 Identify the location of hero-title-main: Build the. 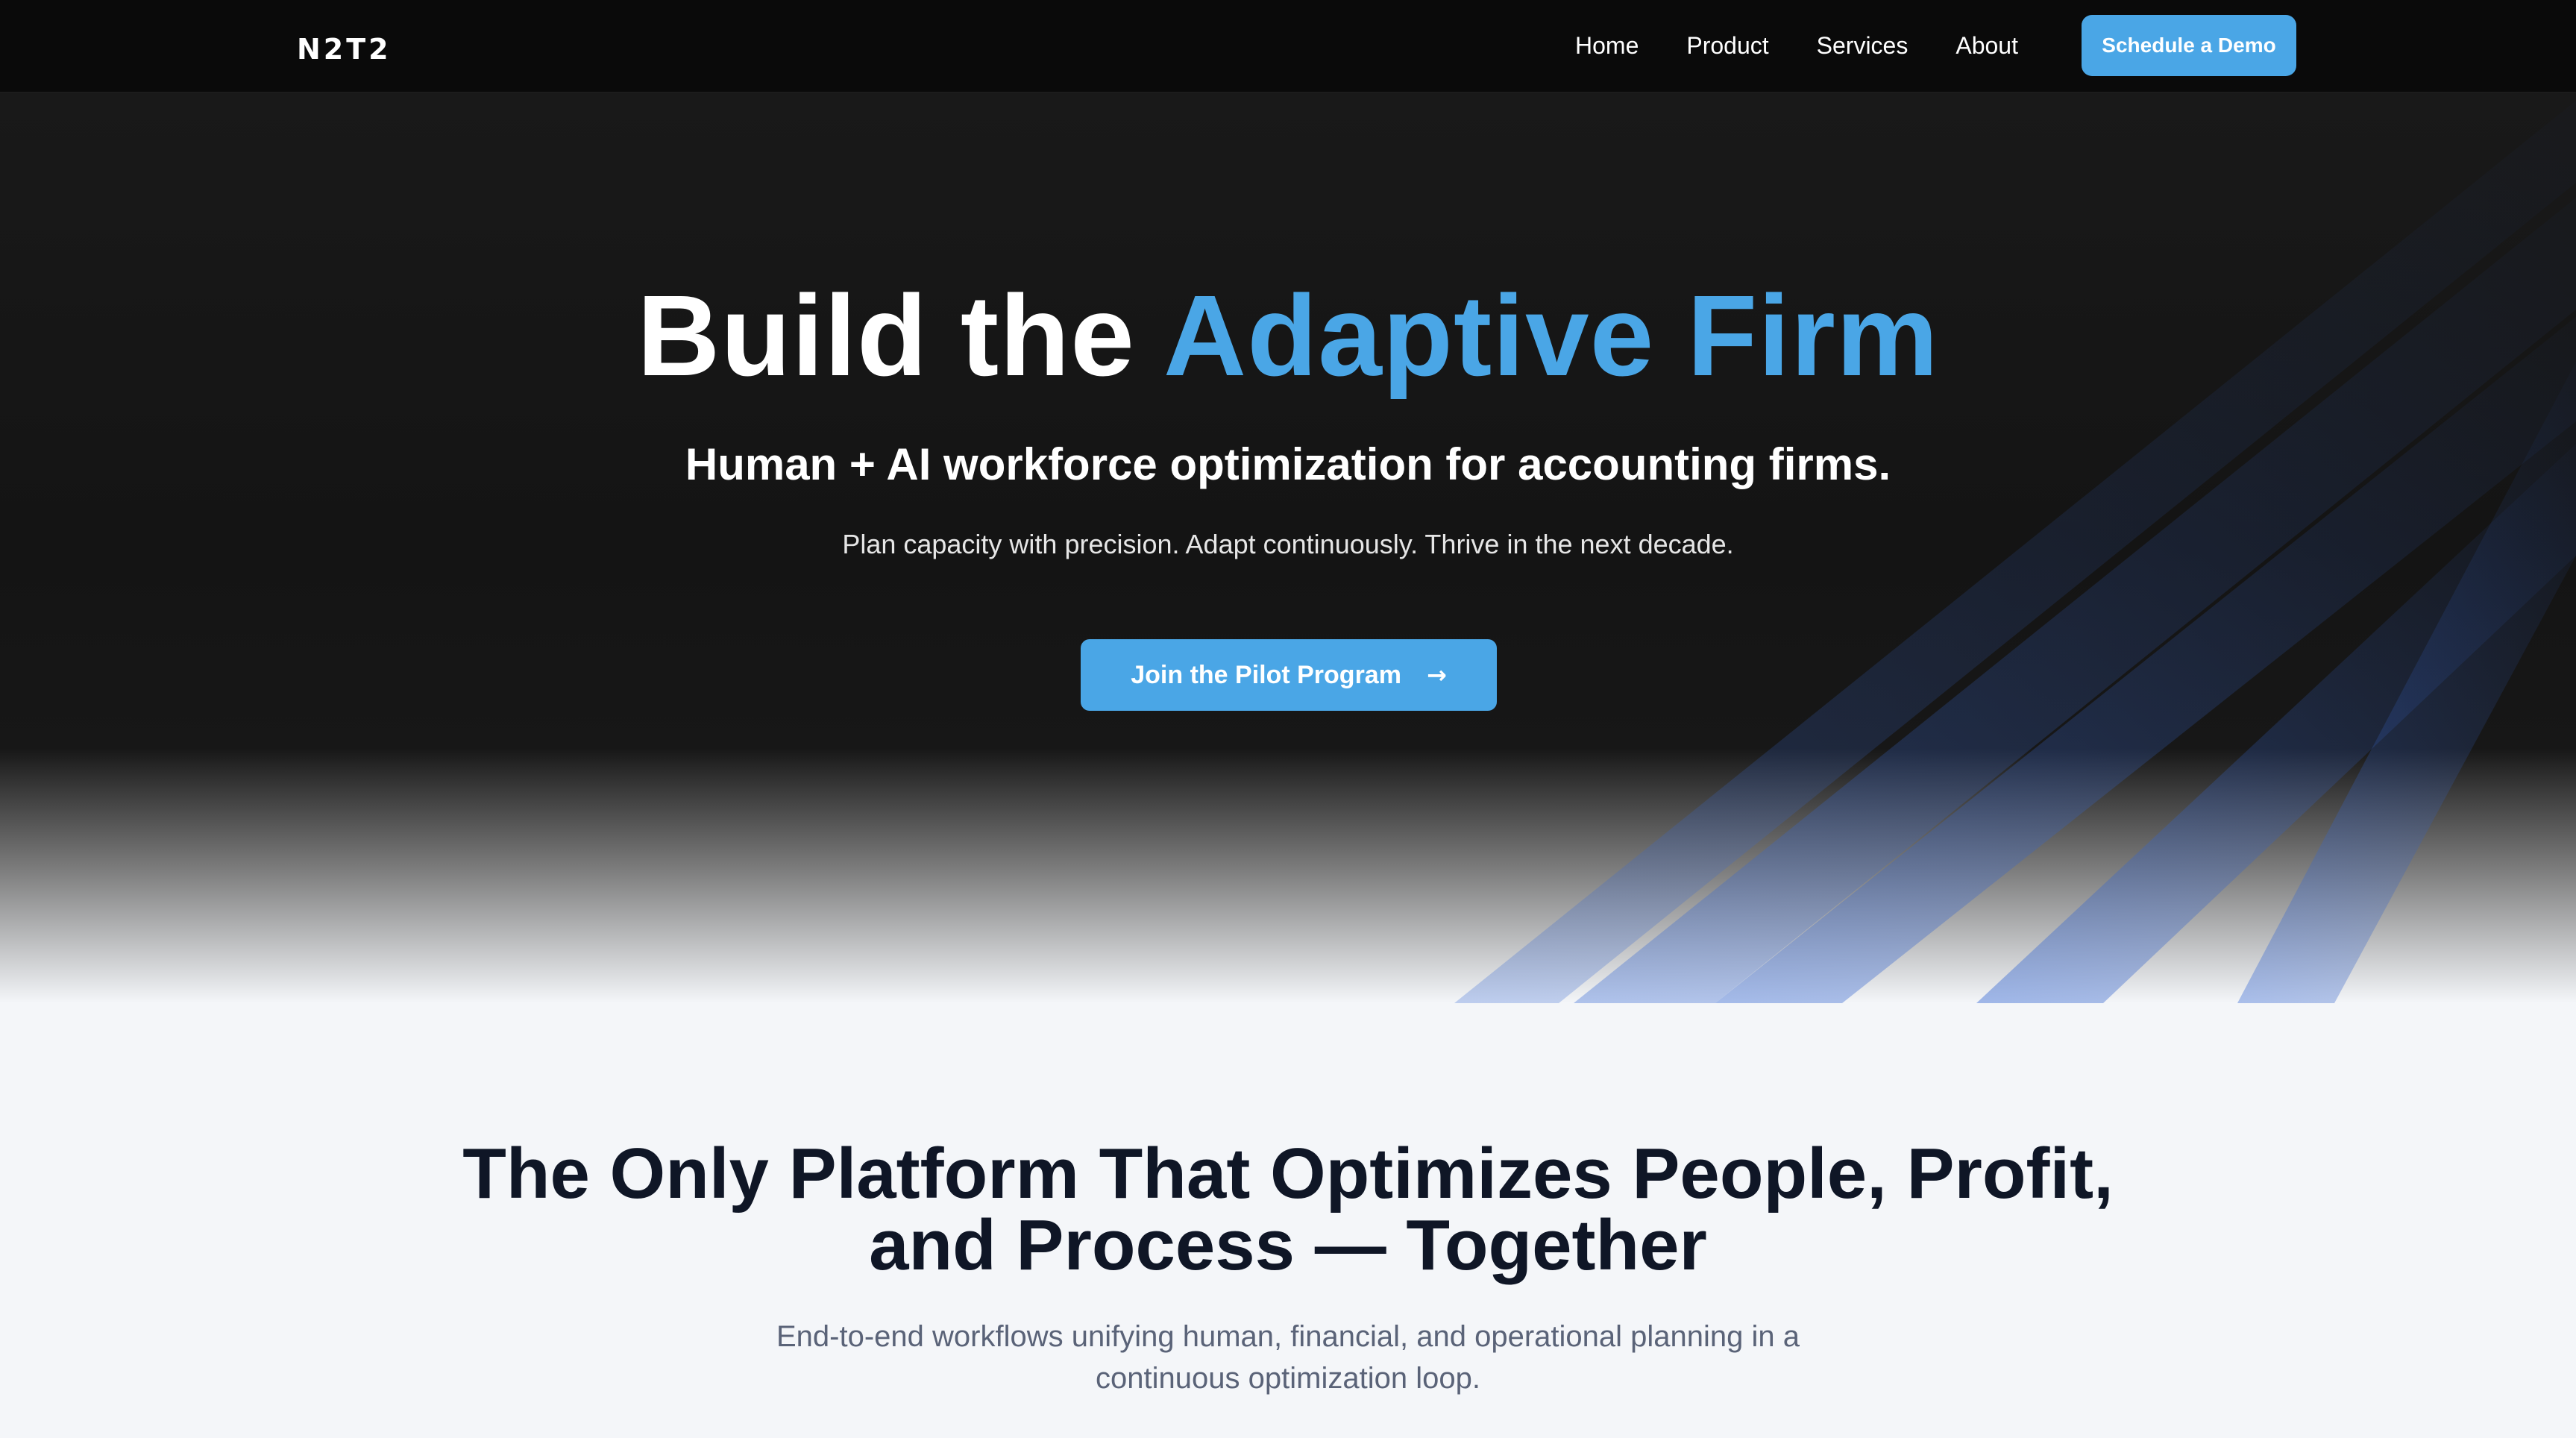
(900, 336).